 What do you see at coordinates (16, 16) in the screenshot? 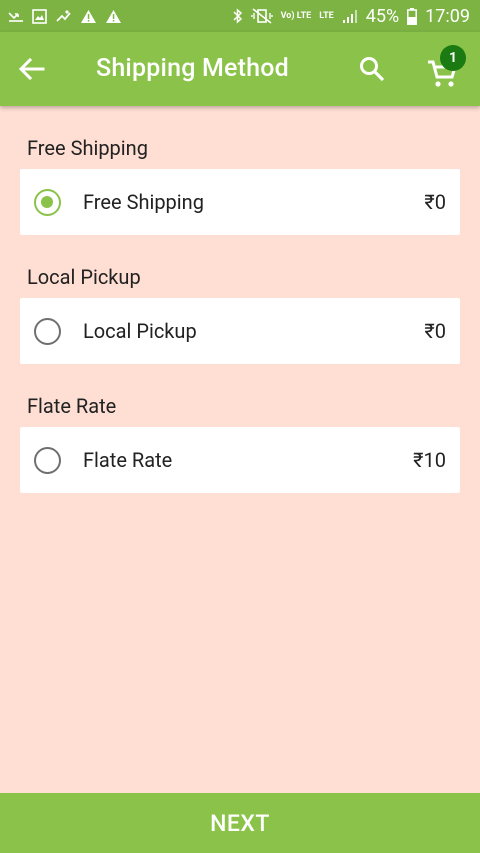
I see `missed-call-icon` at bounding box center [16, 16].